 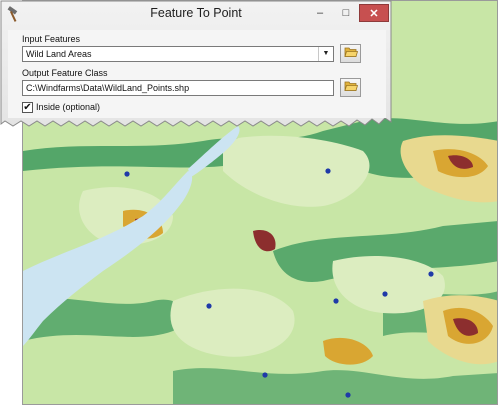 I want to click on browse-output-button, so click(x=350, y=87).